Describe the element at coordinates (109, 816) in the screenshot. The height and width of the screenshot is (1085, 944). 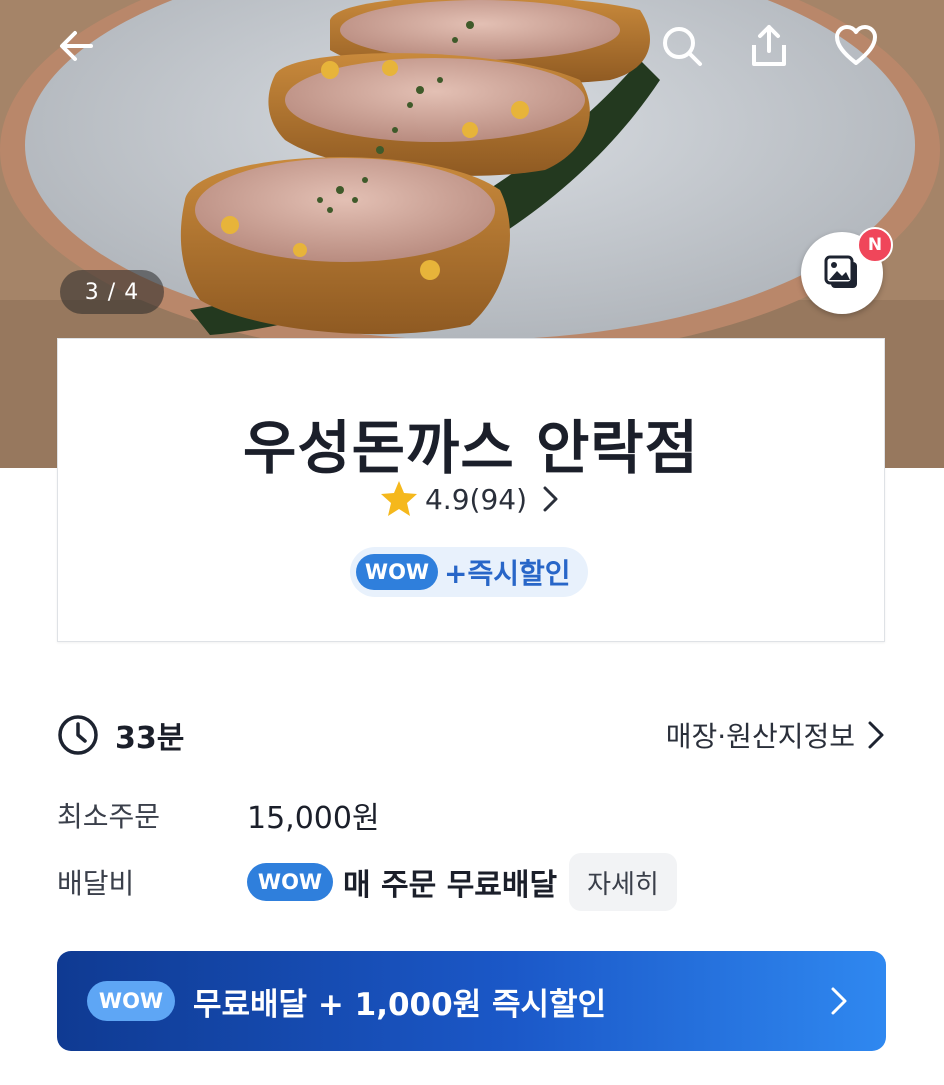
I see `min-order-label: 최소주문` at that location.